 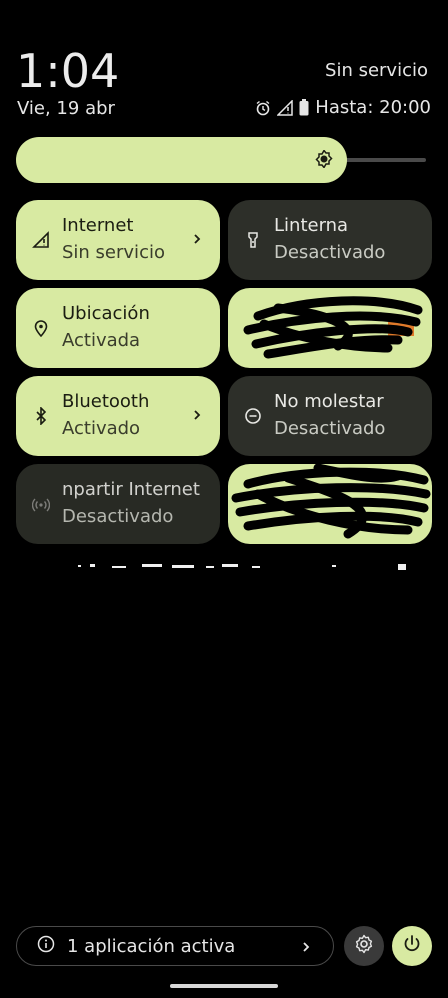 I want to click on tile-hotspot: npartir Internet Desactivado, so click(x=118, y=504).